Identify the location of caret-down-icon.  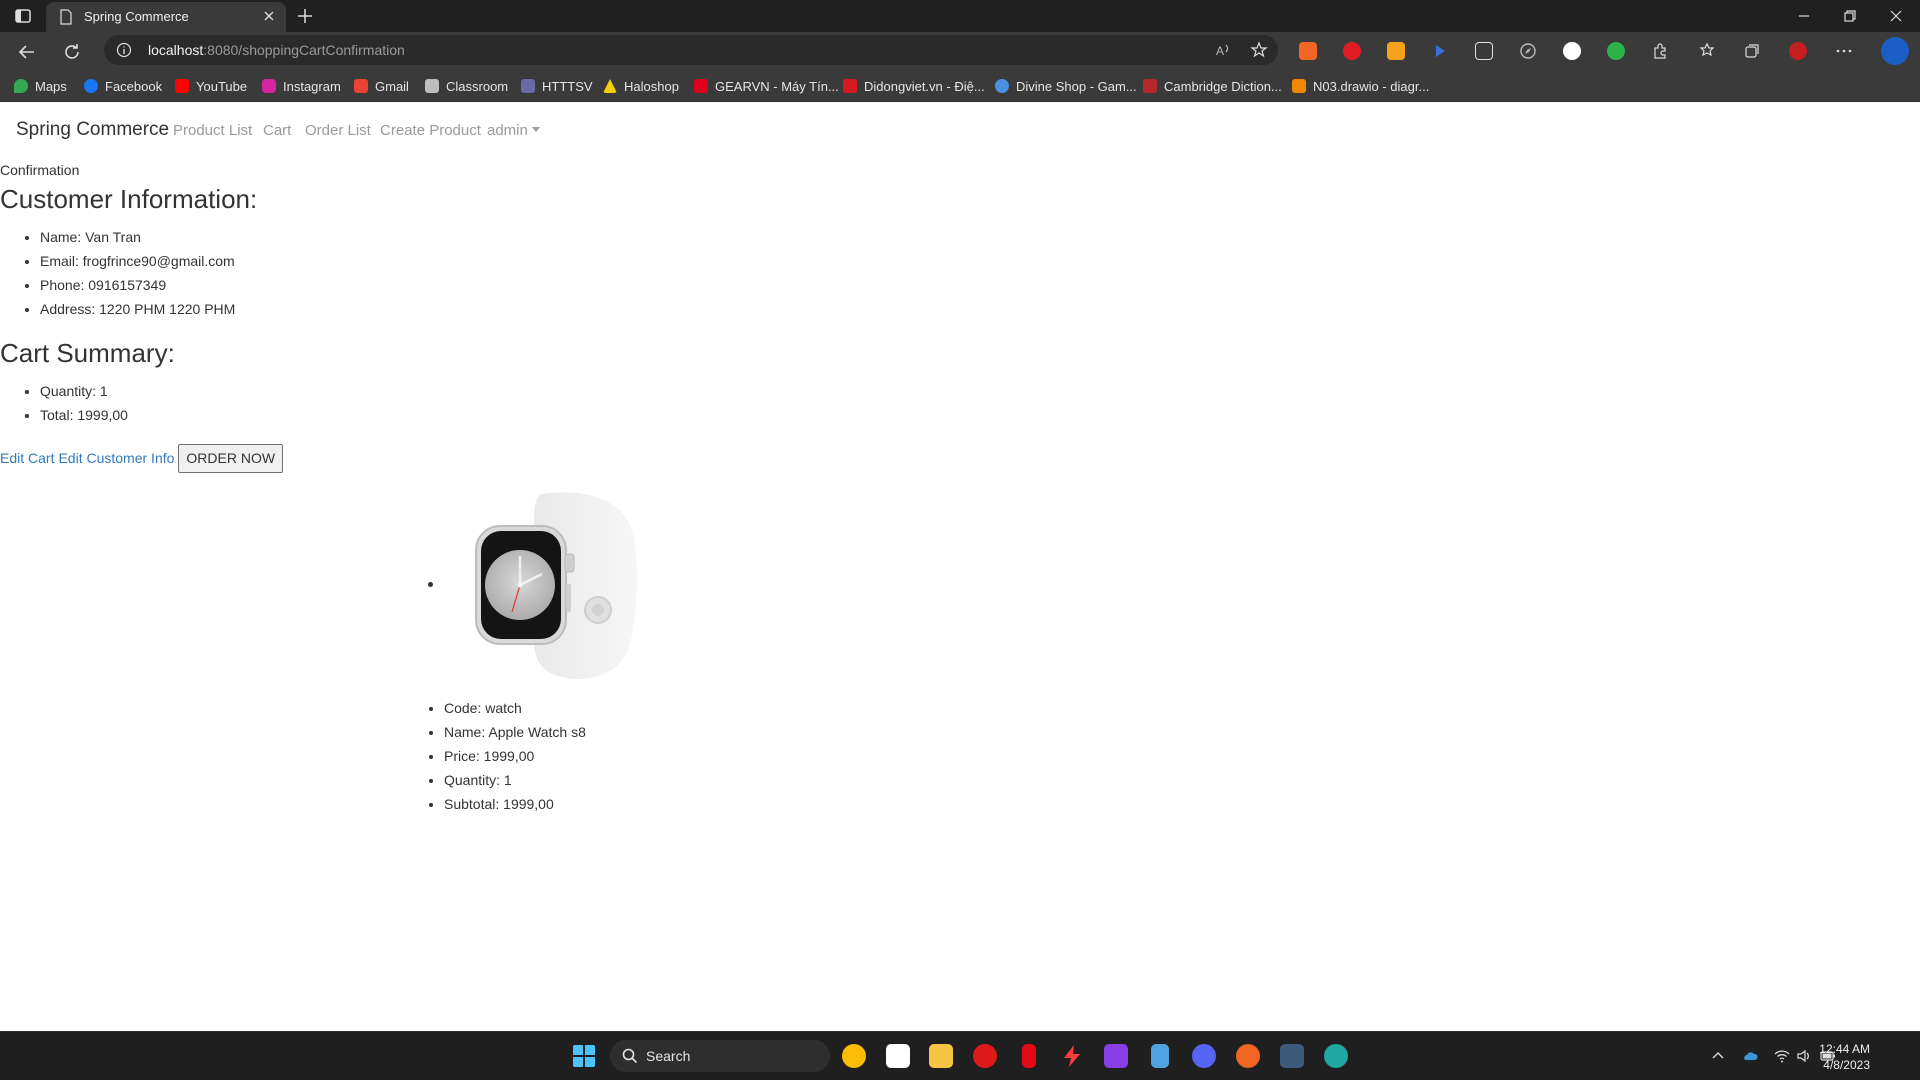
(535, 129).